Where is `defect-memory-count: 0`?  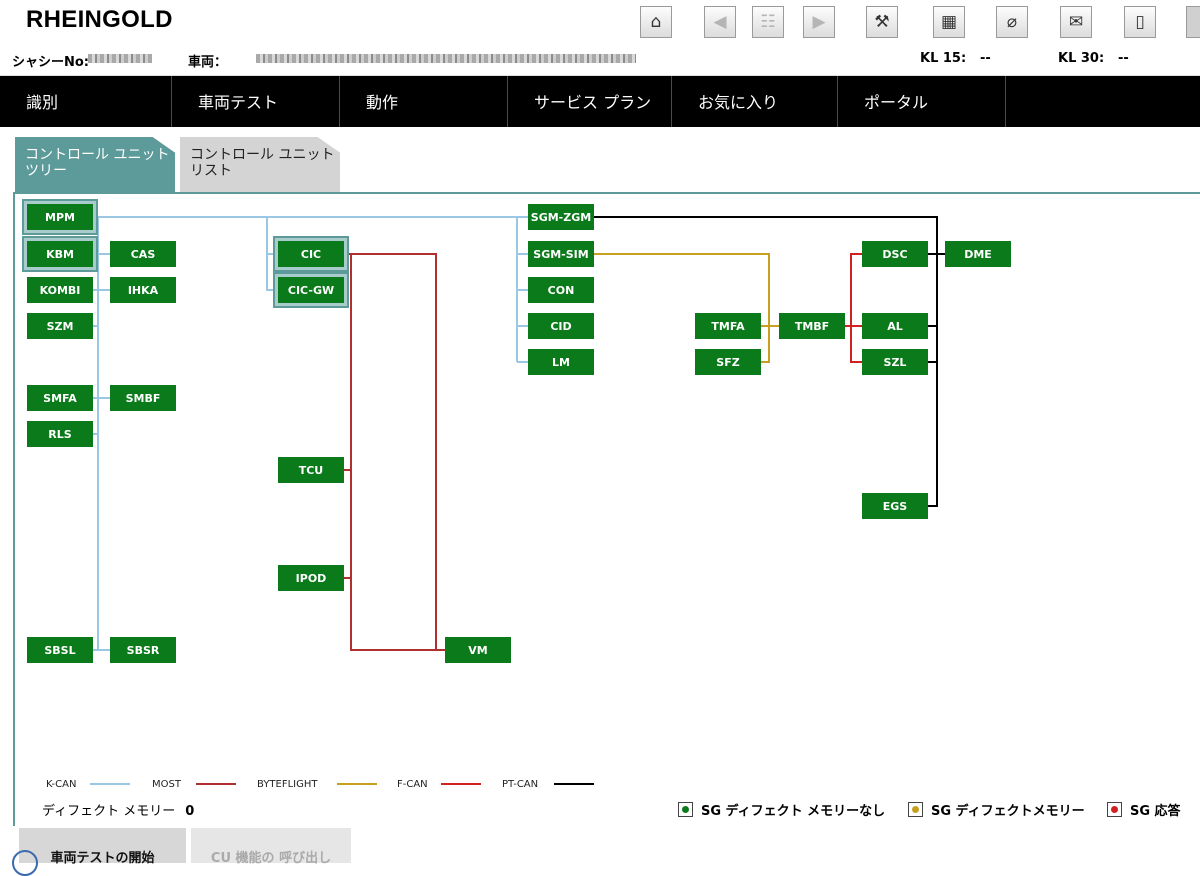 defect-memory-count: 0 is located at coordinates (190, 811).